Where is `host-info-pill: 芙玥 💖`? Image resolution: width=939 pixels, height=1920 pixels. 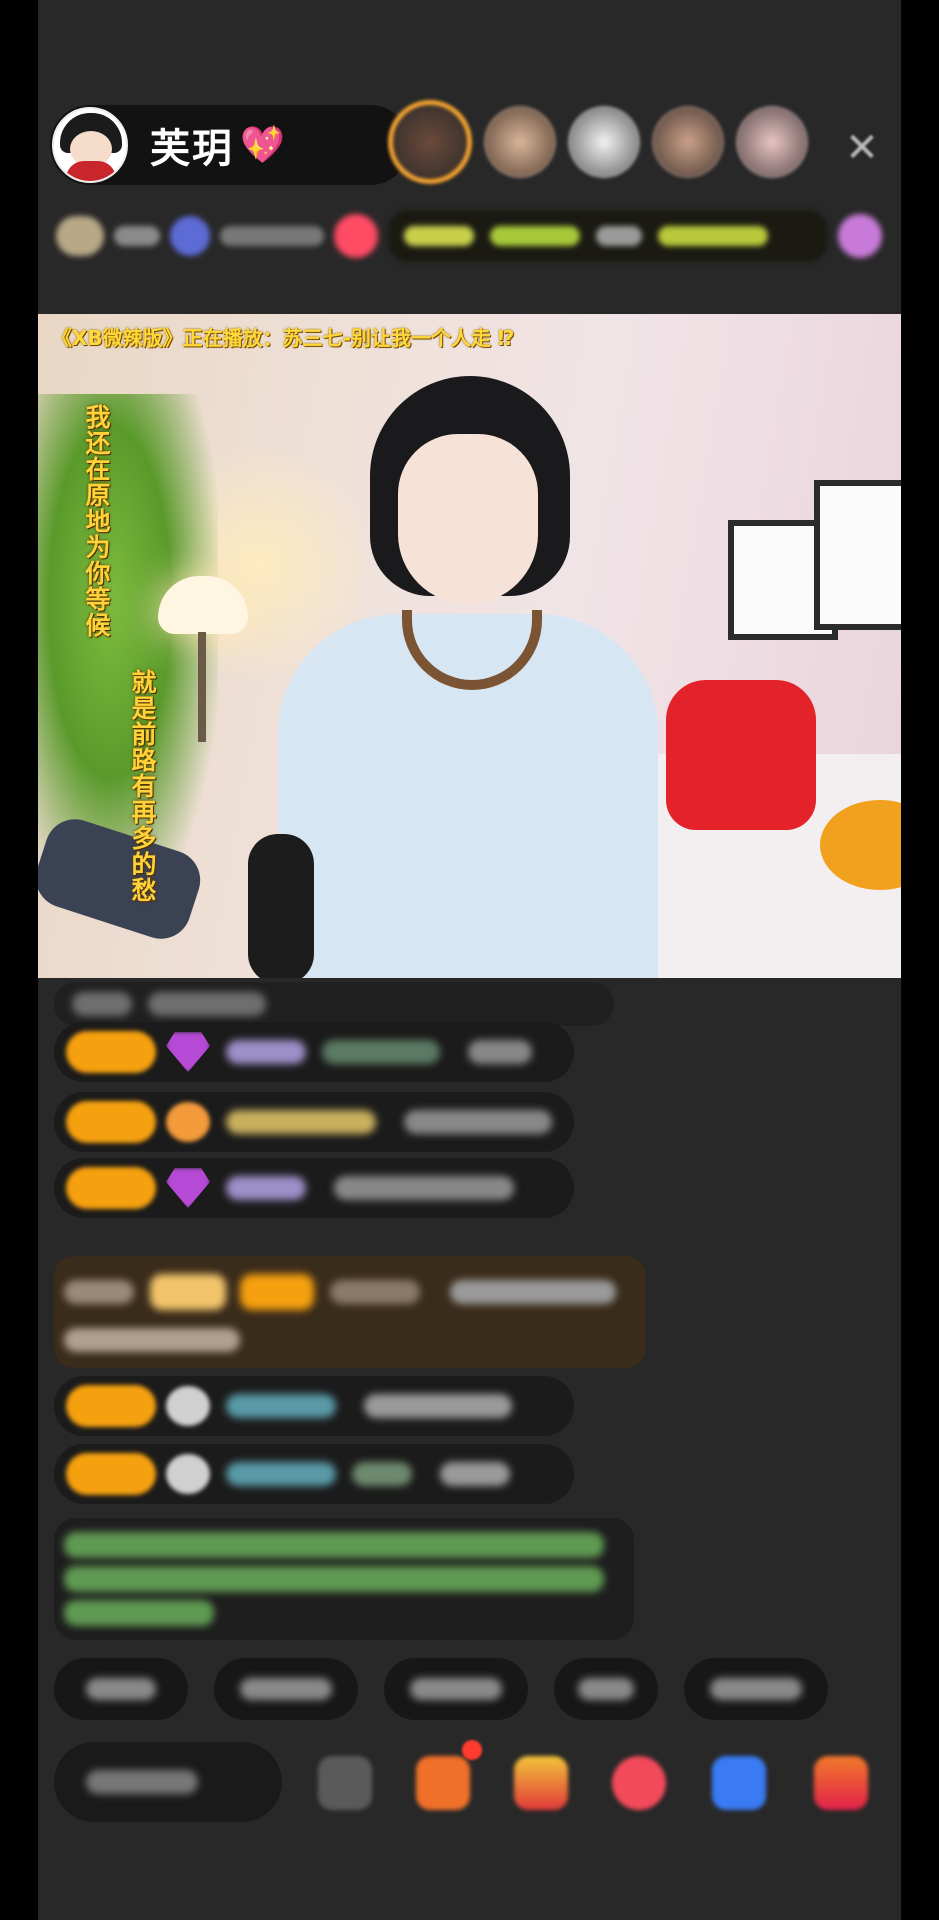
host-info-pill: 芙玥 💖 is located at coordinates (230, 145).